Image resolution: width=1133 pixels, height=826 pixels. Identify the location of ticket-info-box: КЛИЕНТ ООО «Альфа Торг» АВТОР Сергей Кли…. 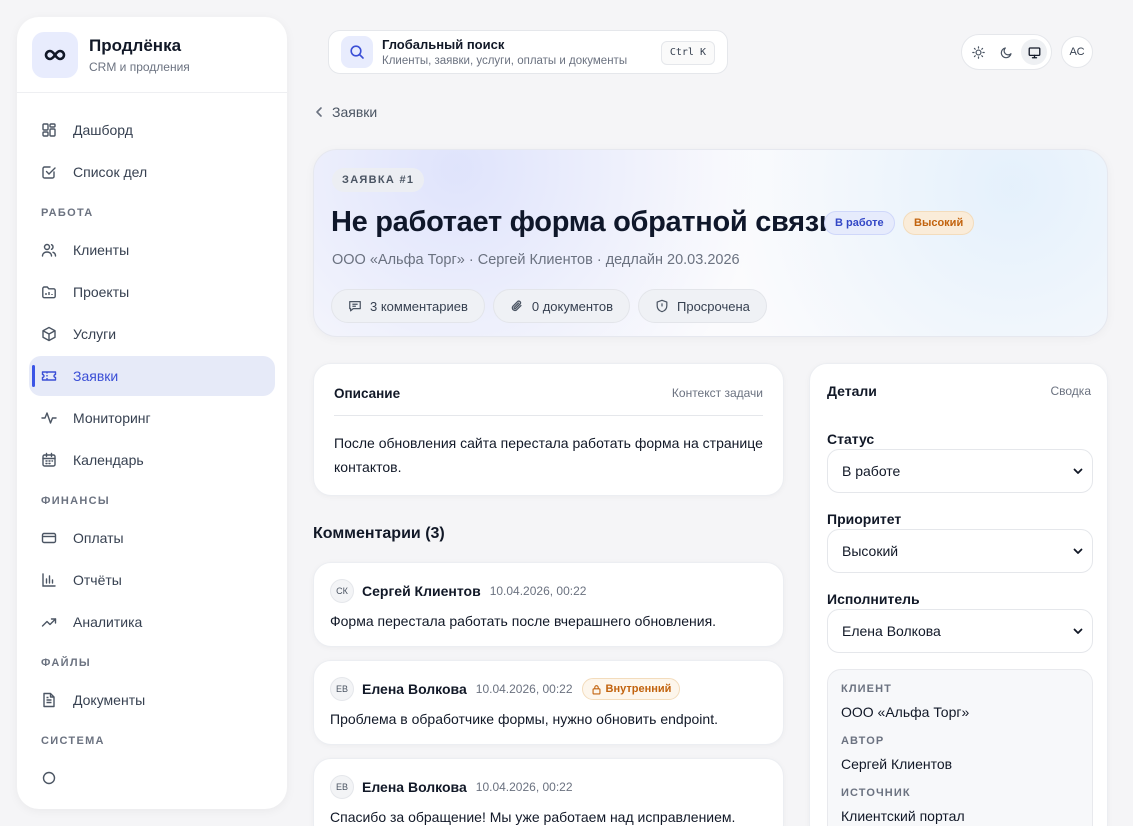
(960, 747).